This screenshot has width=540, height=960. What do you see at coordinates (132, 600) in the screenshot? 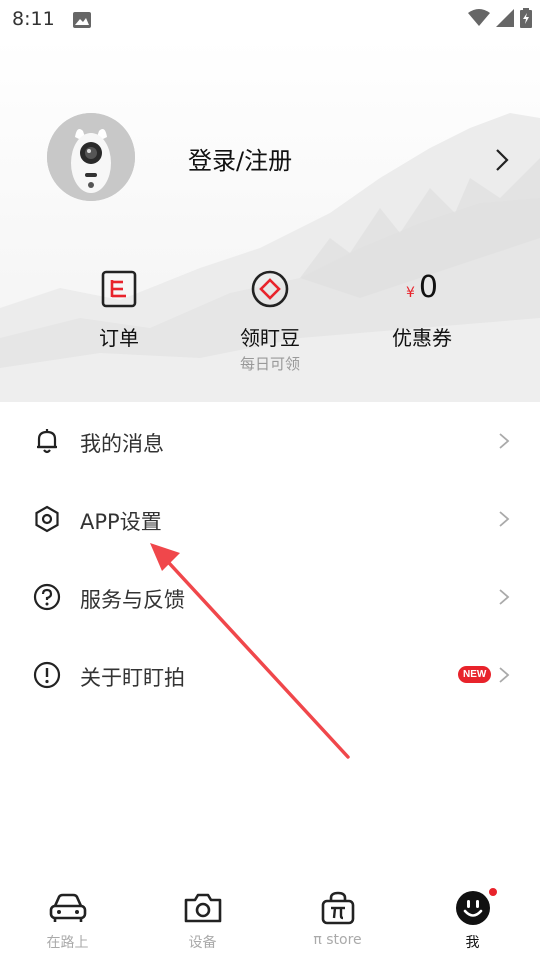
I see `menu-label-service-feedback: 服务与反馈` at bounding box center [132, 600].